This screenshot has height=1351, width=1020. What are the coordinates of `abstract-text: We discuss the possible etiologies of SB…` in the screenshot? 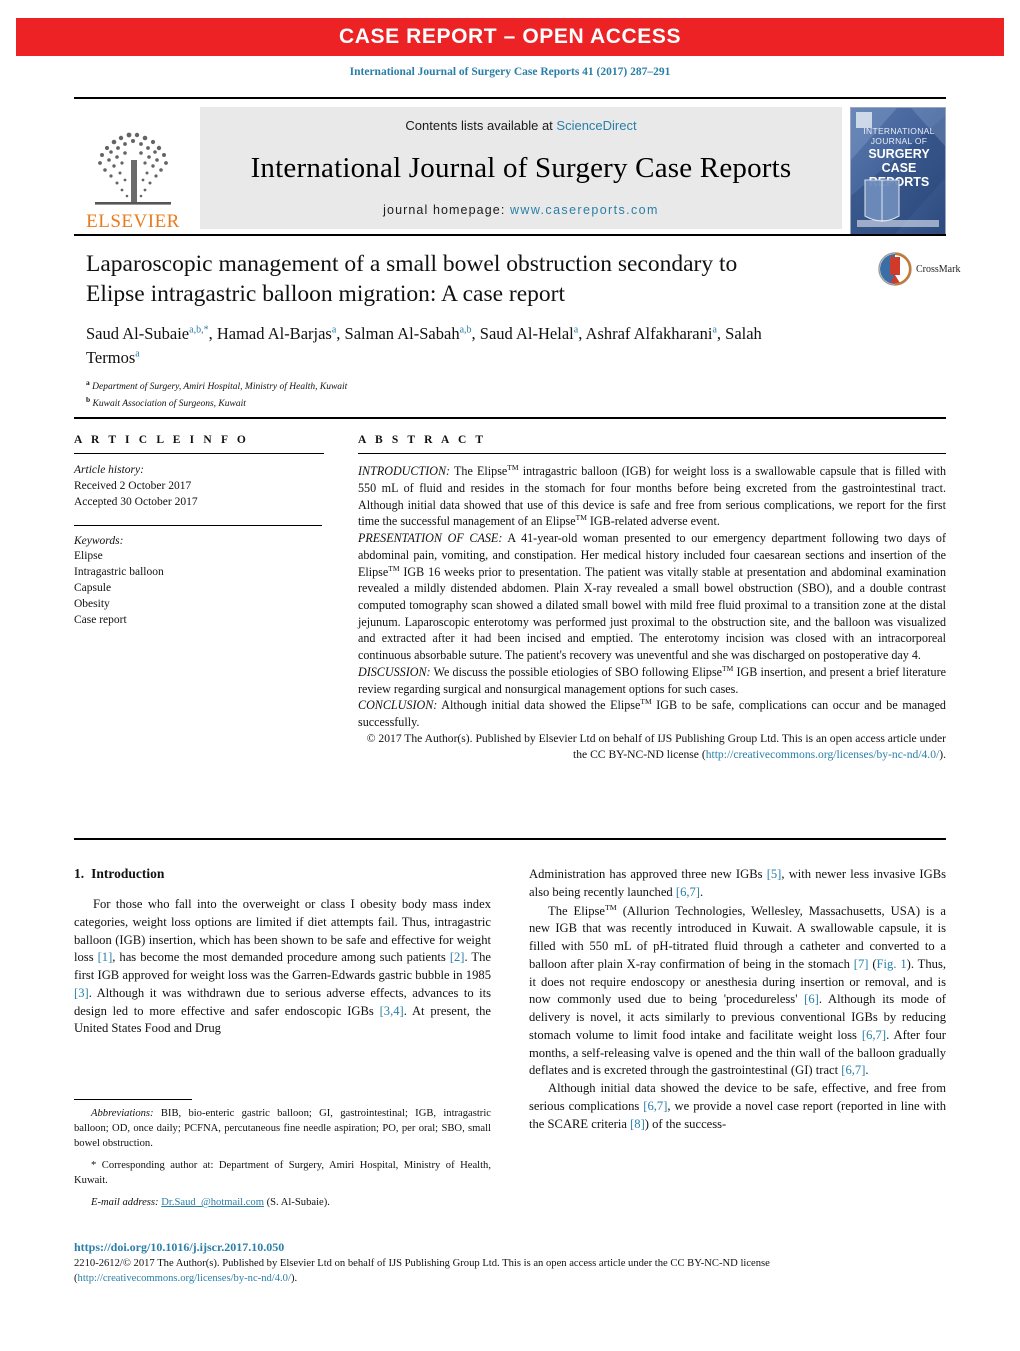 It's located at (652, 679).